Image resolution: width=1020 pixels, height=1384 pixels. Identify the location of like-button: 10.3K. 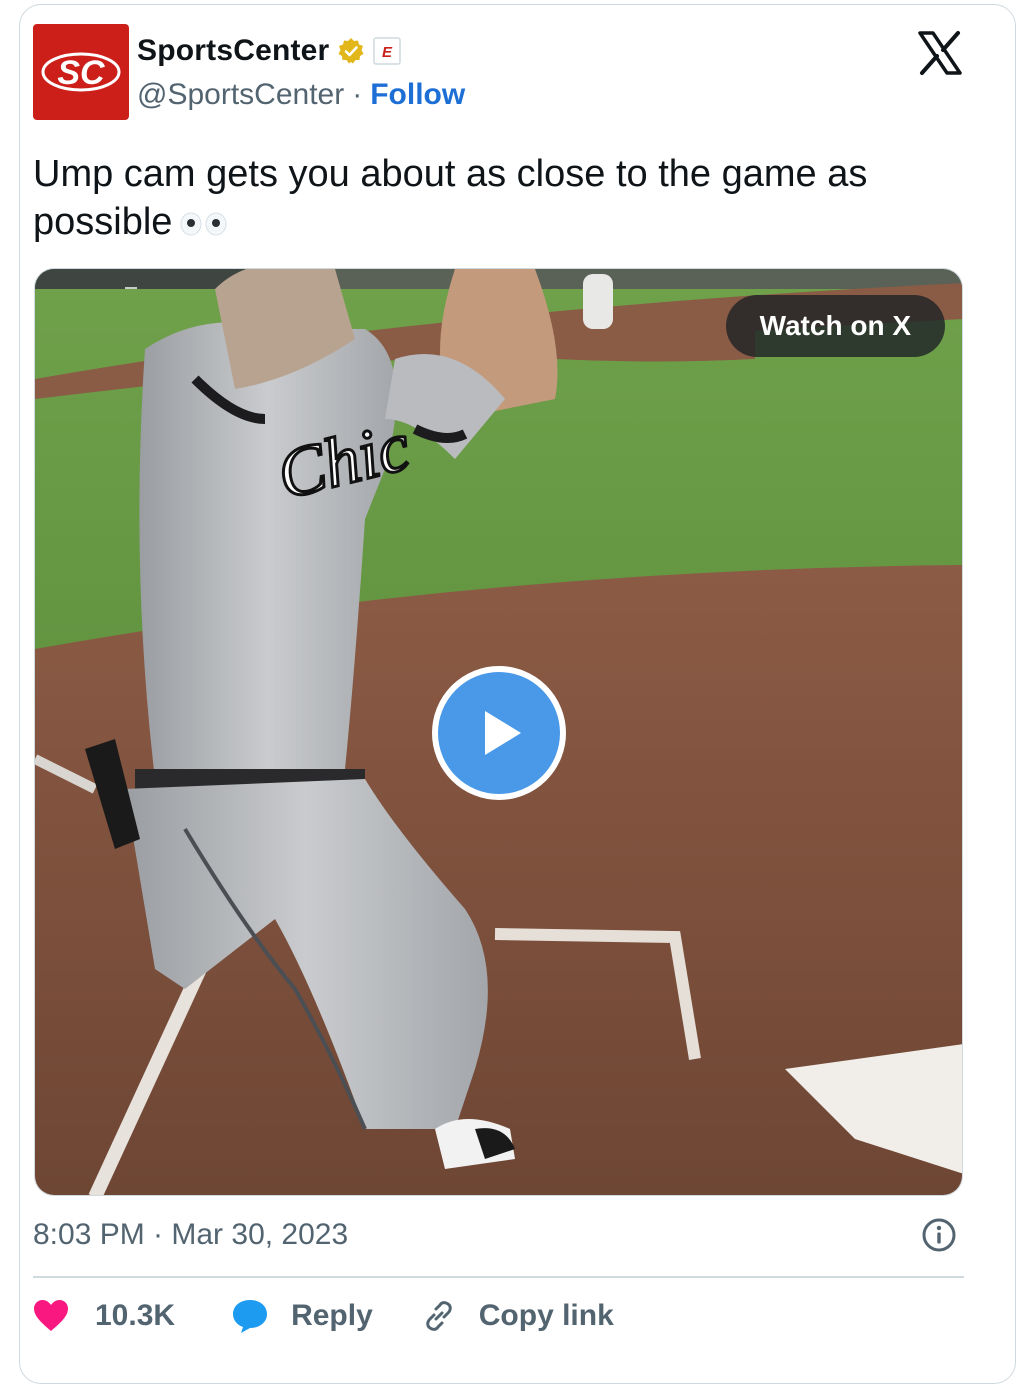
(104, 1316).